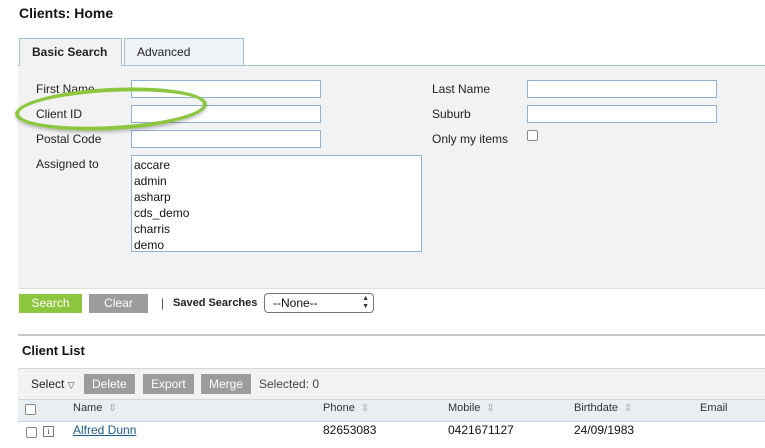  Describe the element at coordinates (104, 430) in the screenshot. I see `client-name-link: Alfred Dunn` at that location.